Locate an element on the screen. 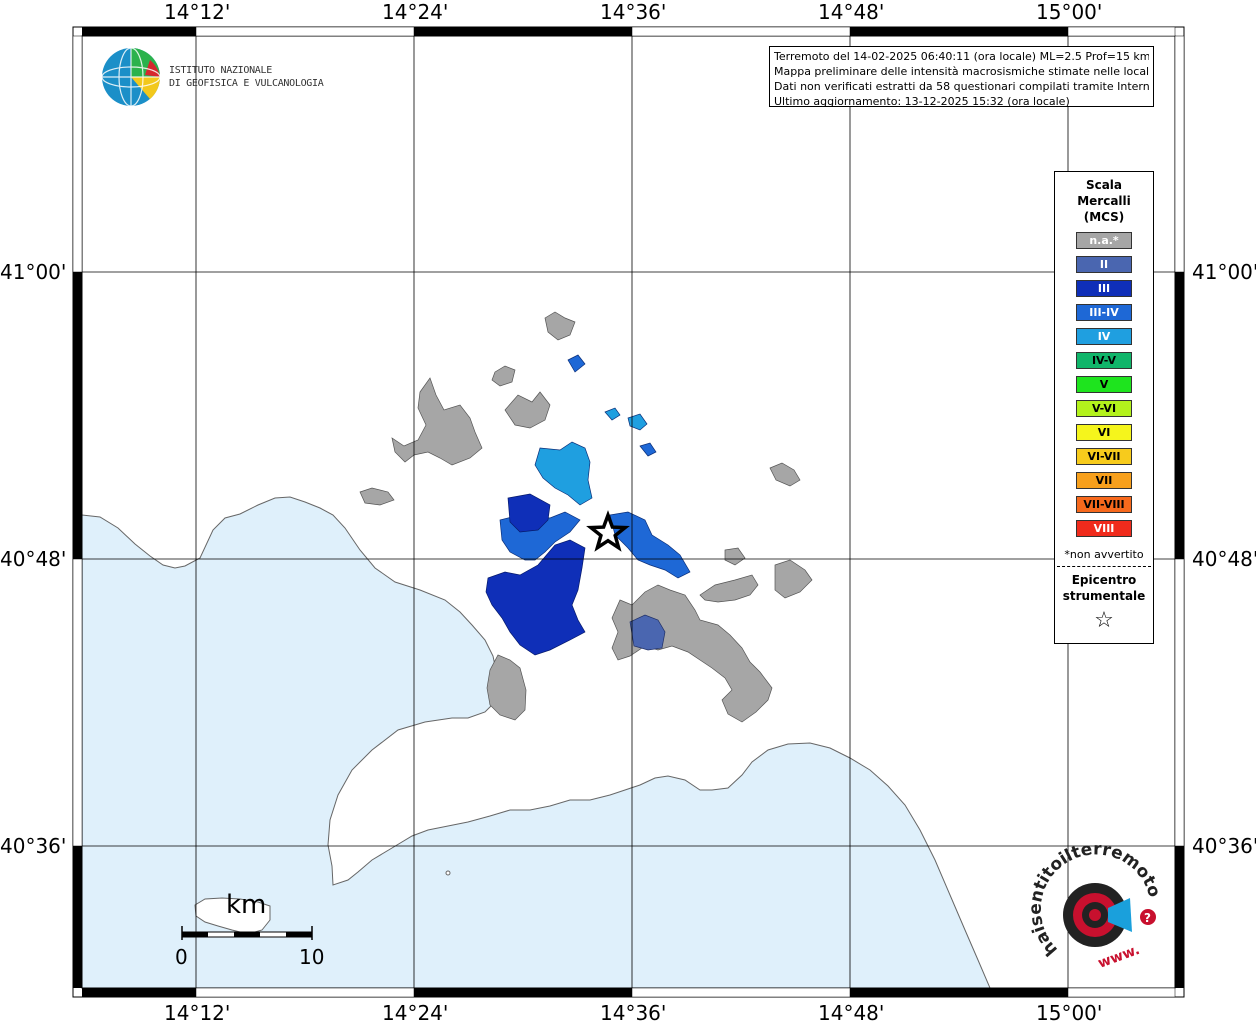 The height and width of the screenshot is (1025, 1256). legend-title-line-3: (MCS) is located at coordinates (1104, 217).